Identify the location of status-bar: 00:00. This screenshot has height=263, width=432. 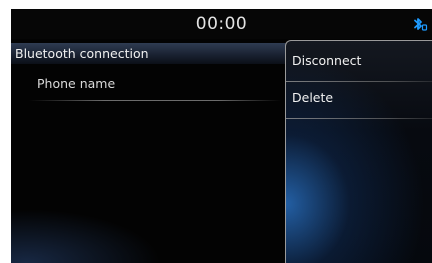
(221, 24).